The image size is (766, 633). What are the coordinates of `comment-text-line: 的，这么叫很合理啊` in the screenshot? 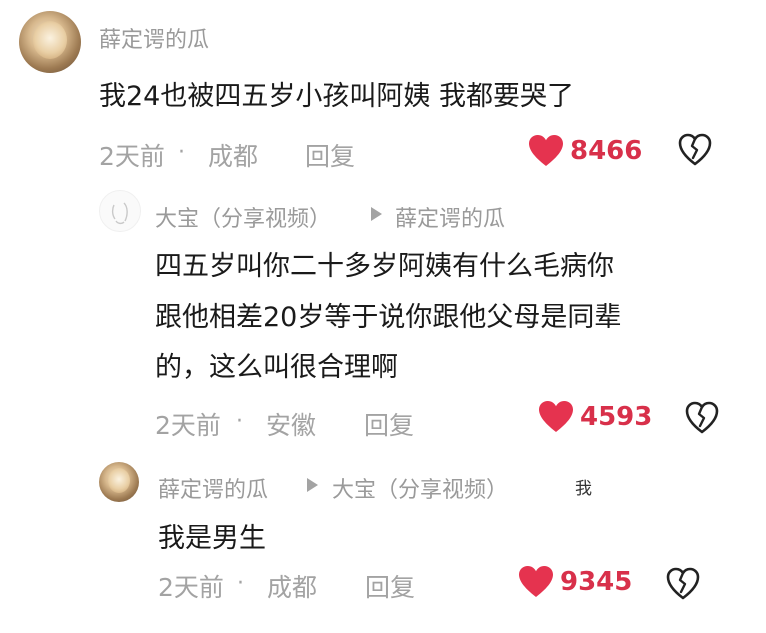 It's located at (276, 367).